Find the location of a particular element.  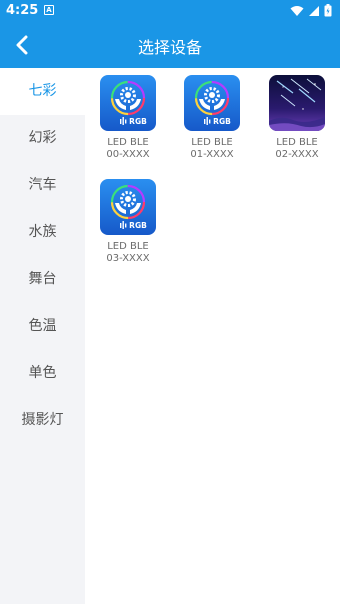

battery-icon is located at coordinates (328, 10).